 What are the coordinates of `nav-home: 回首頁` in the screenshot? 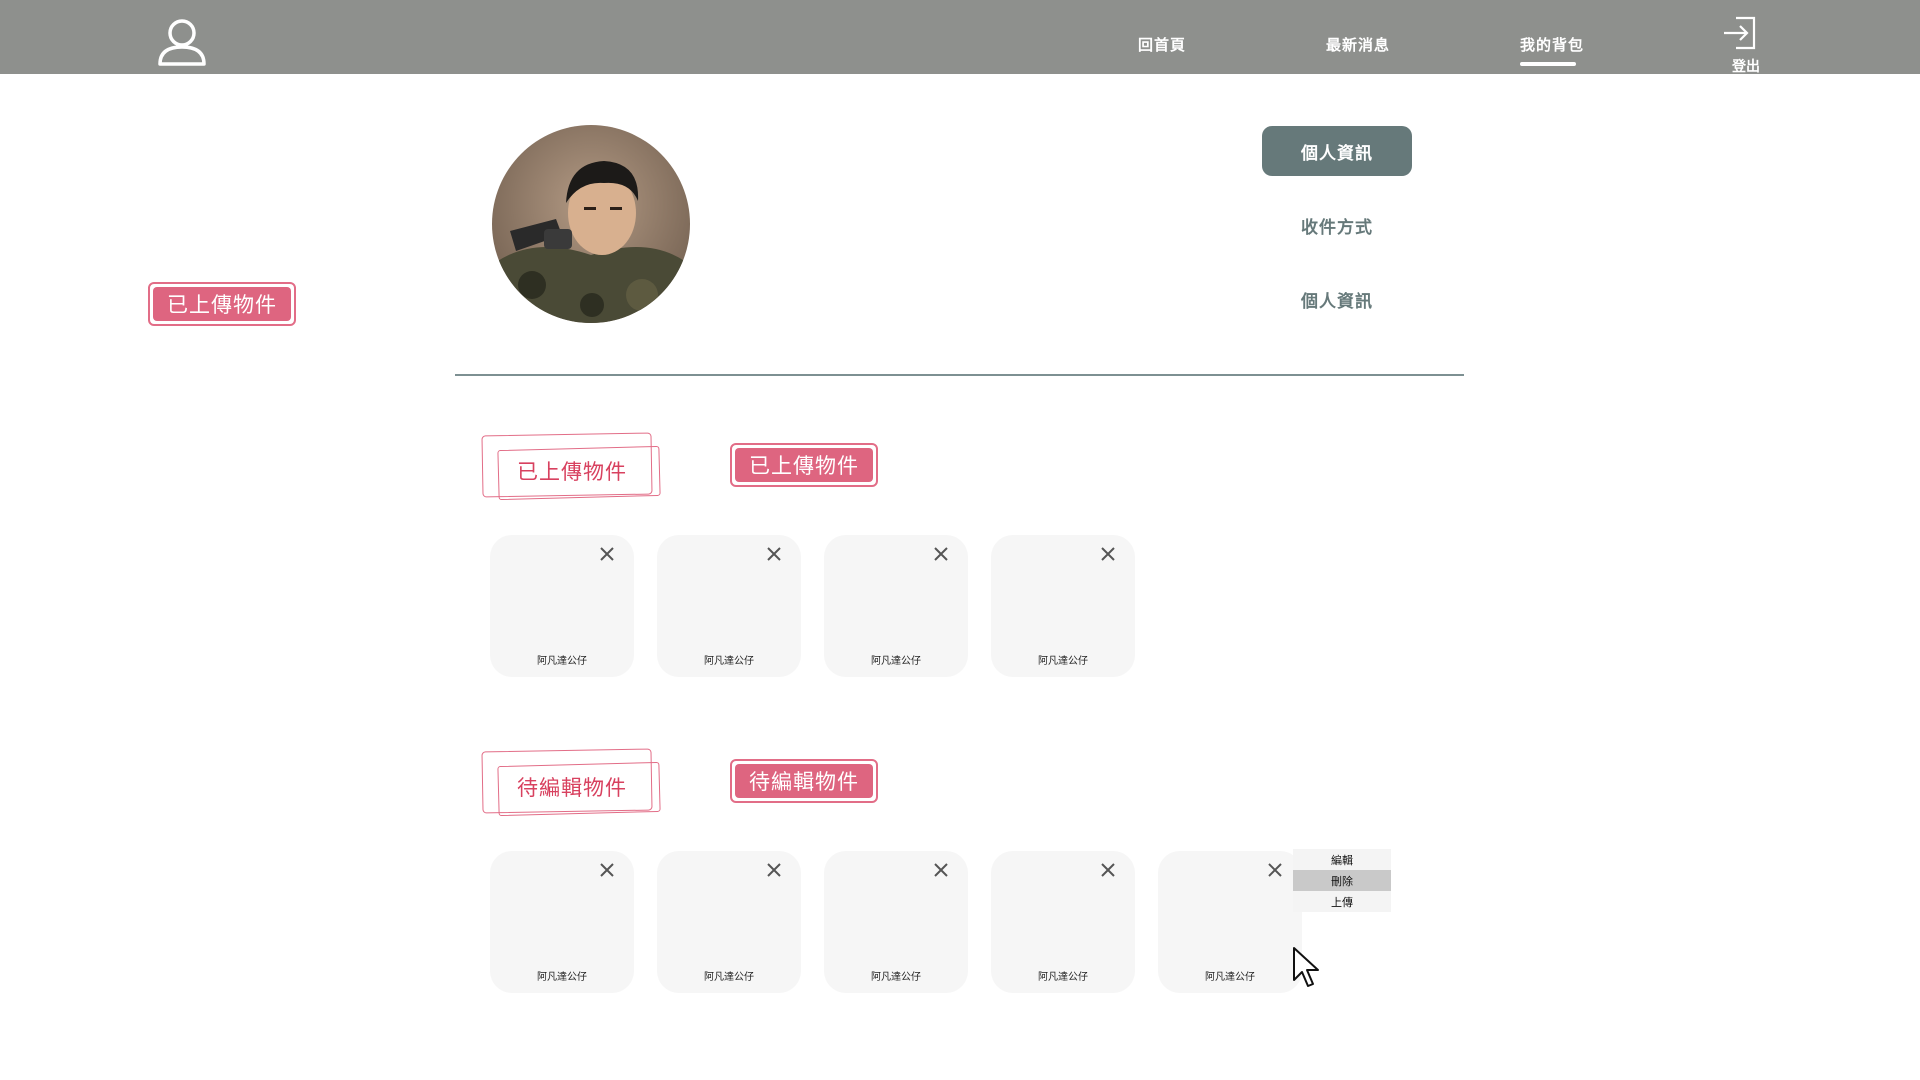 It's located at (1162, 44).